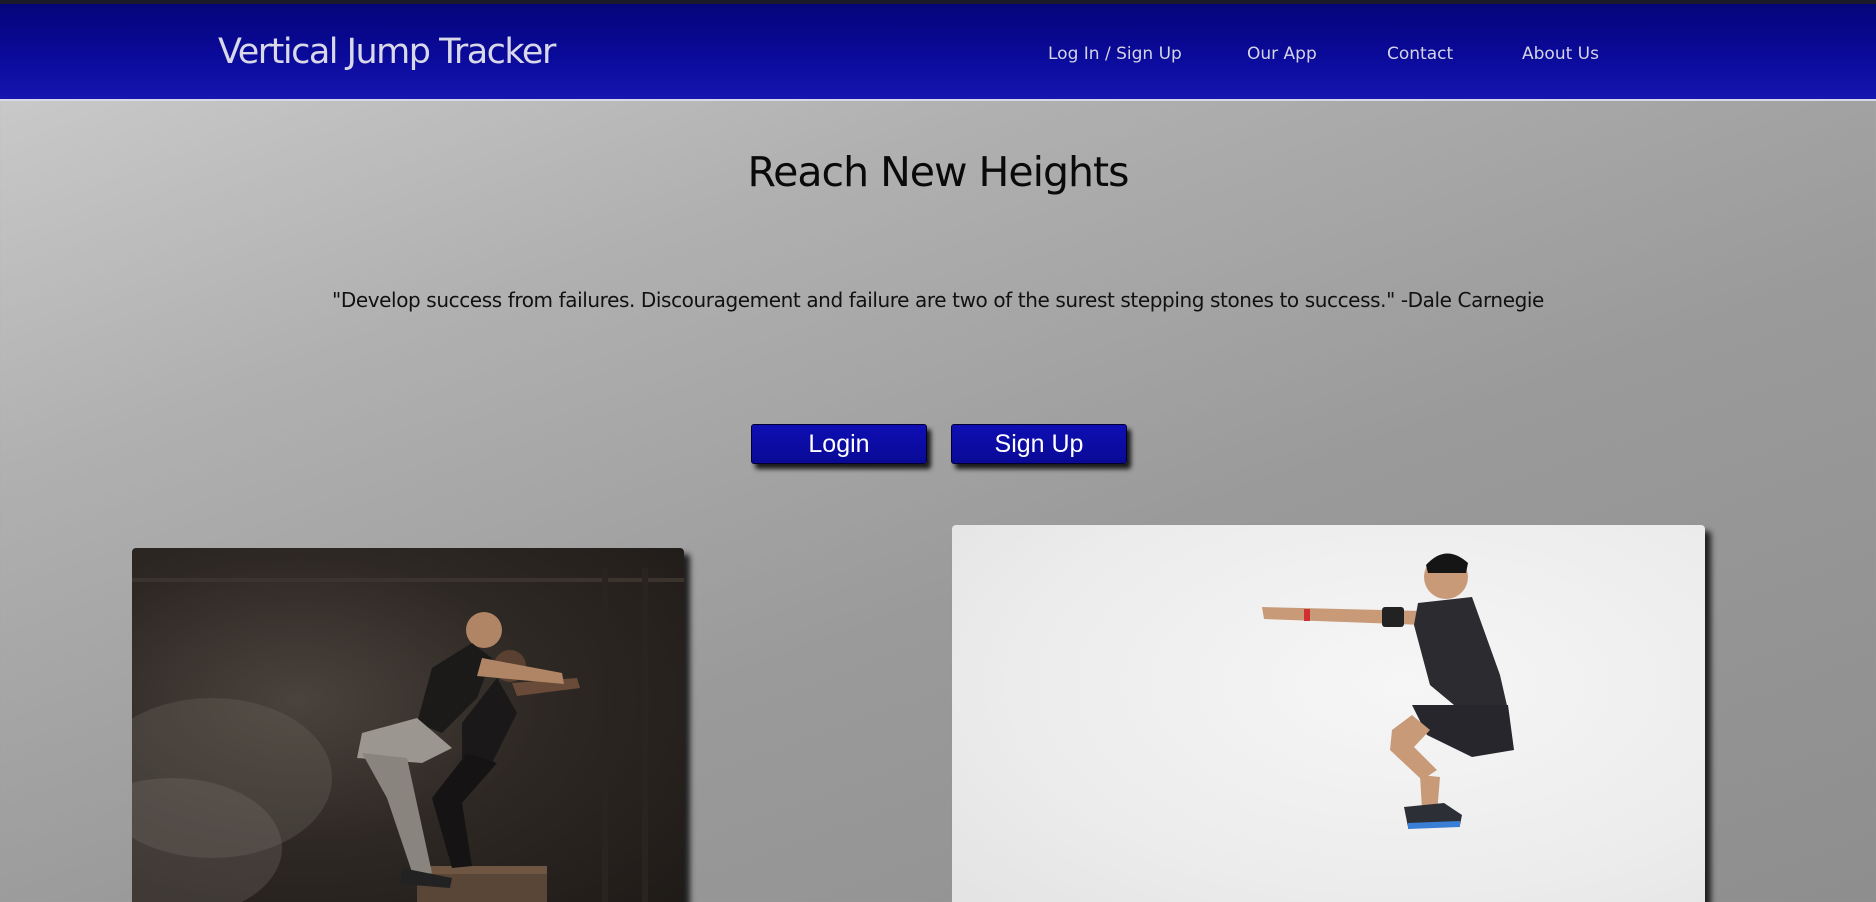 Image resolution: width=1876 pixels, height=902 pixels. I want to click on site-brand: Vertical Jump Tracker, so click(387, 52).